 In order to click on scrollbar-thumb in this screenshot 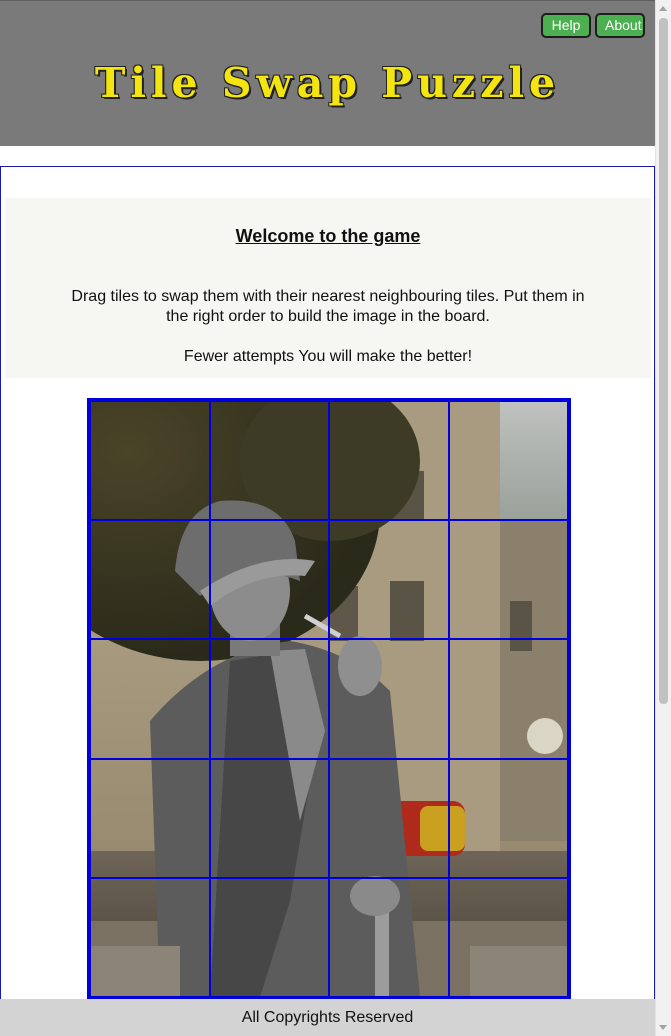, I will do `click(663, 361)`.